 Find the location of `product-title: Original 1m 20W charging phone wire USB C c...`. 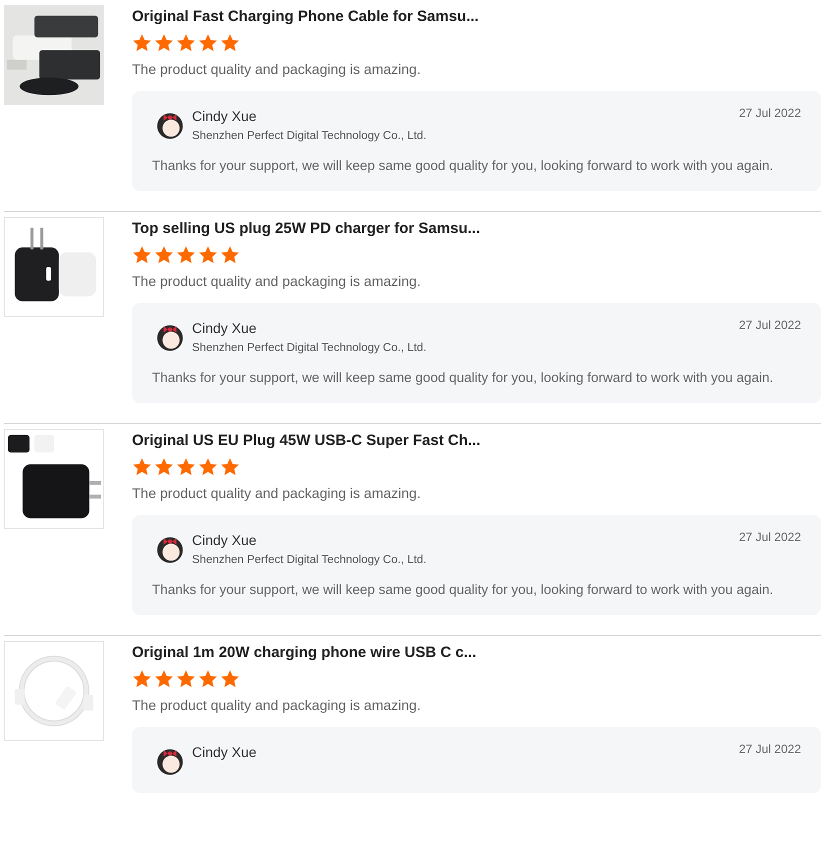

product-title: Original 1m 20W charging phone wire USB C c... is located at coordinates (476, 653).